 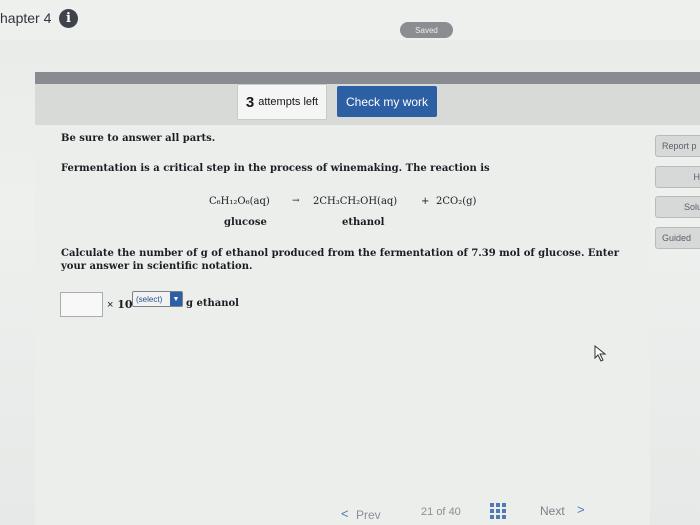 I want to click on saved-status-badge: Saved, so click(x=426, y=30).